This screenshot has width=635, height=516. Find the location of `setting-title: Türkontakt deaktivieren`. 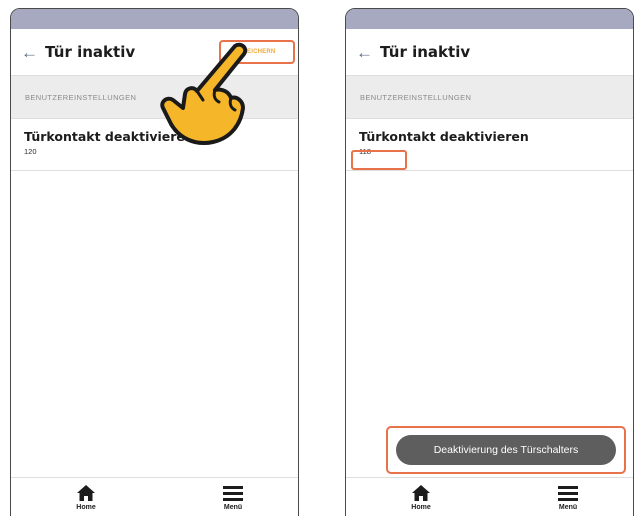

setting-title: Türkontakt deaktivieren is located at coordinates (444, 136).